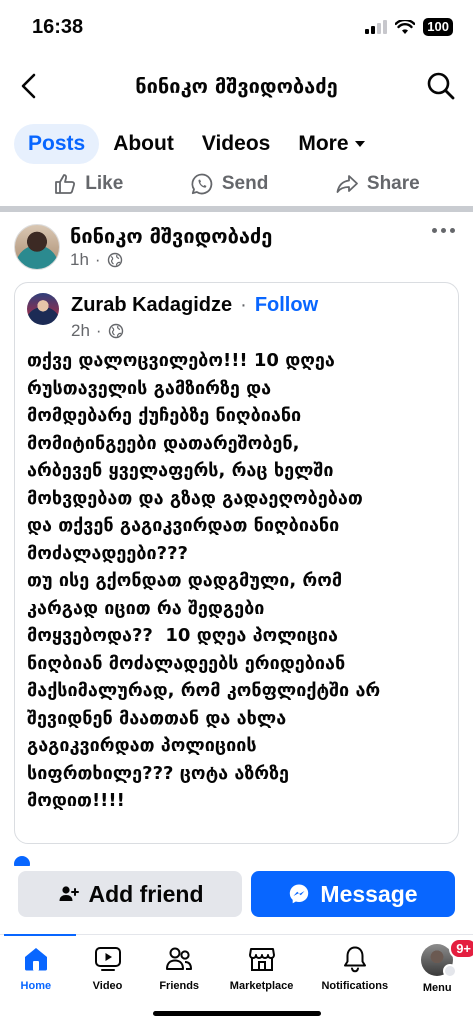  I want to click on tab-videos: Videos, so click(236, 144).